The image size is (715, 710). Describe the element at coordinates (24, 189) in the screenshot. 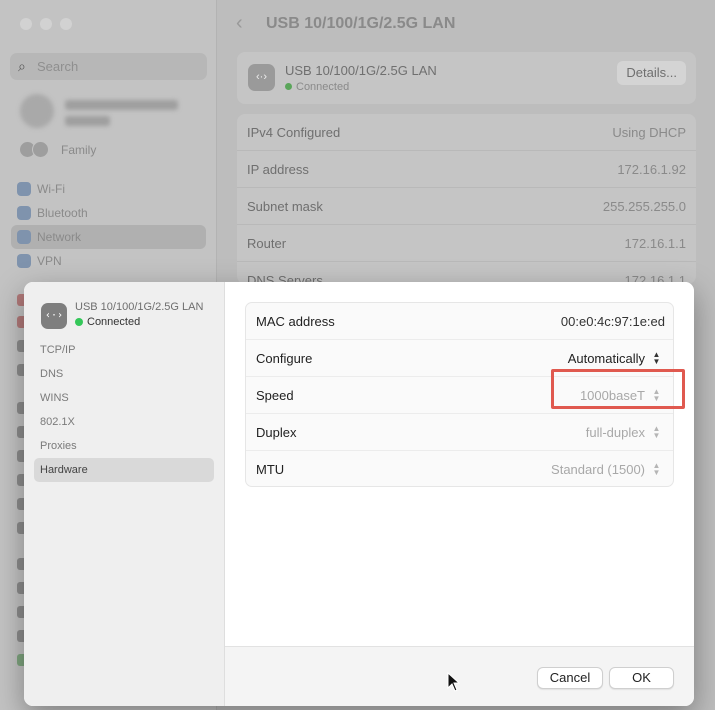

I see `wifi-icon` at that location.